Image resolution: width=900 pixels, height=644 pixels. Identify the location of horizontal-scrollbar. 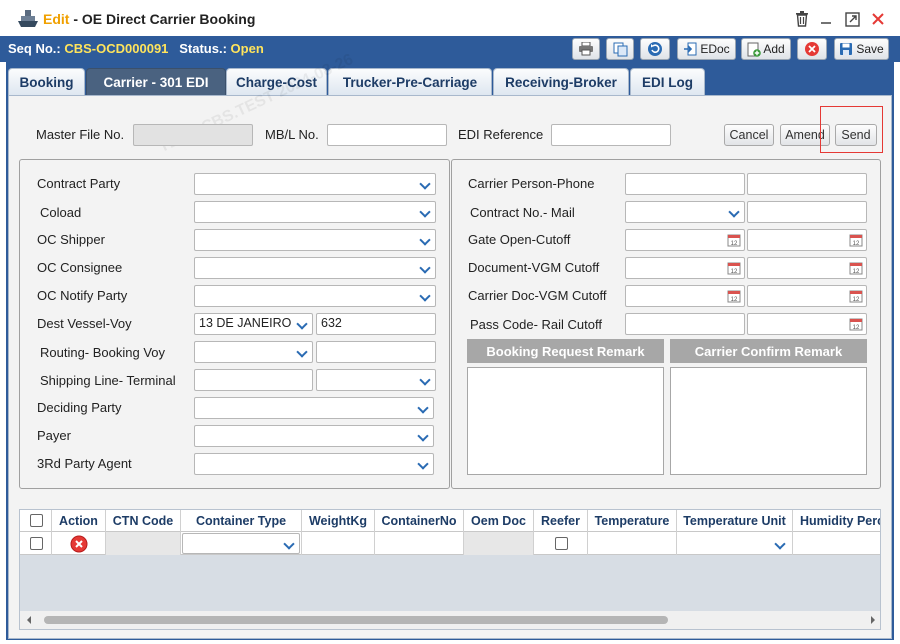
(450, 620).